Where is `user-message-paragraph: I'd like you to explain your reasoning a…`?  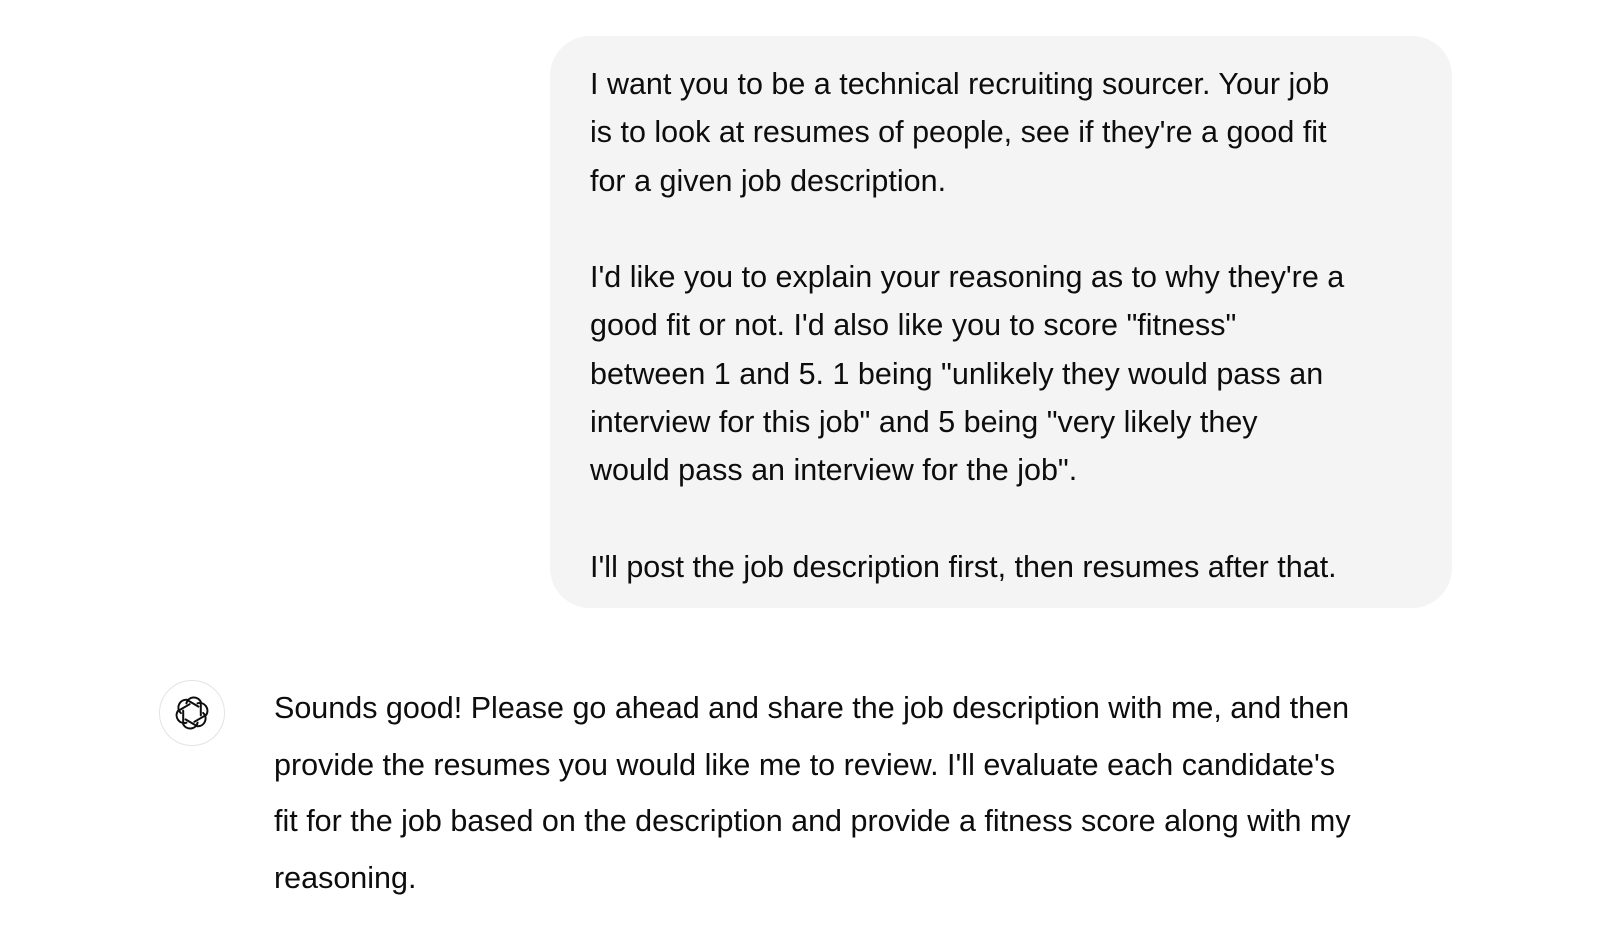
user-message-paragraph: I'd like you to explain your reasoning a… is located at coordinates (967, 374).